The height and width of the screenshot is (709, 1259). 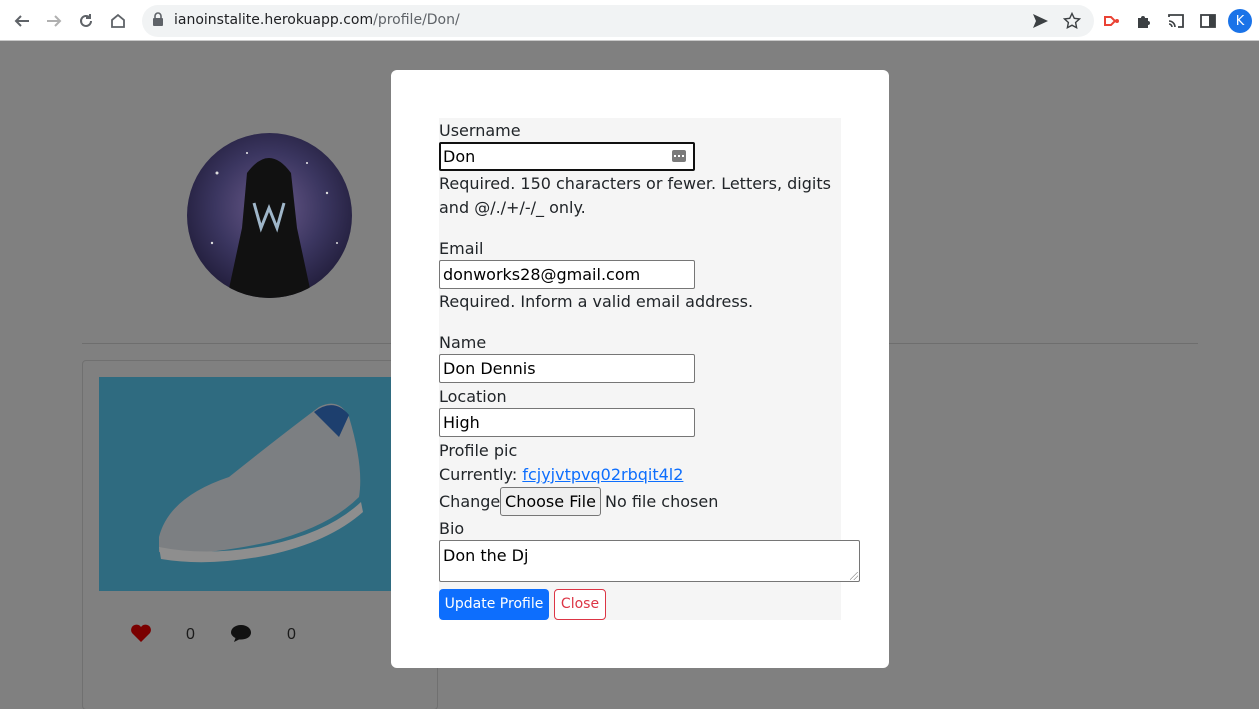 I want to click on username-input: Don, so click(x=567, y=156).